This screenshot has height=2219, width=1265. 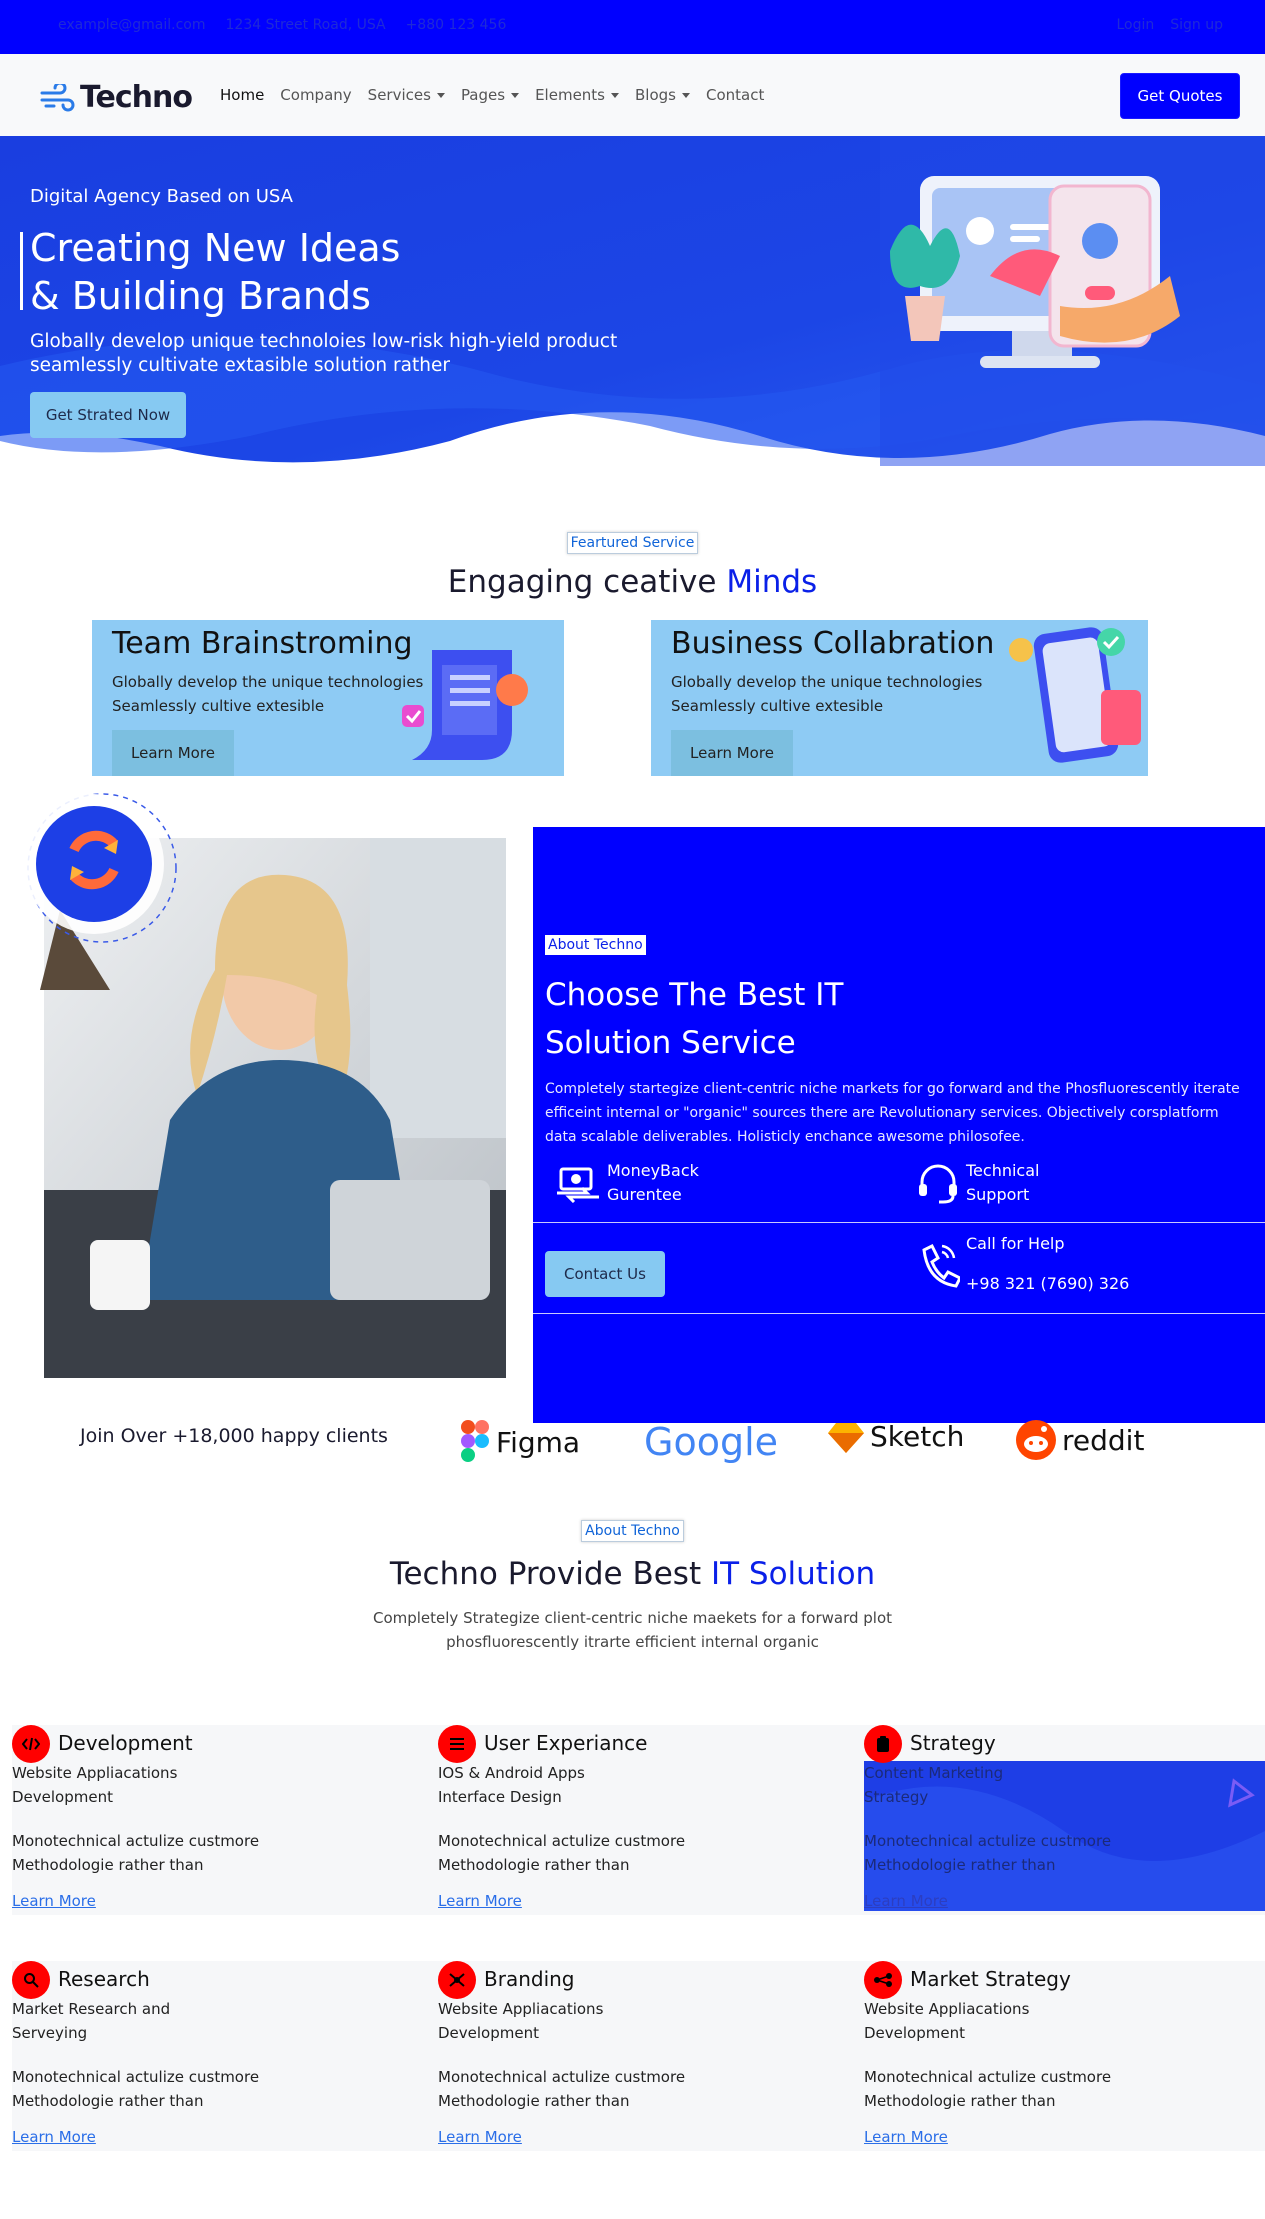 I want to click on nav-item-home: Home, so click(x=242, y=95).